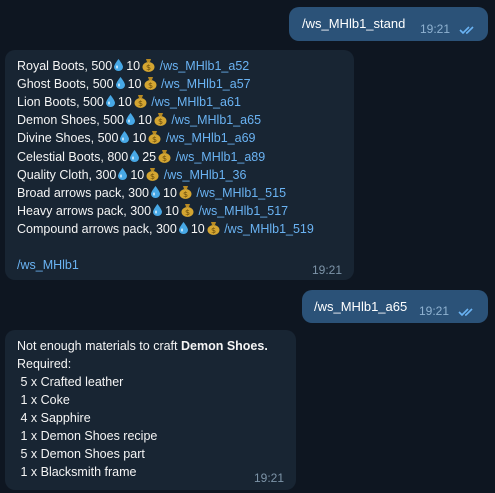 The width and height of the screenshot is (495, 493). Describe the element at coordinates (87, 436) in the screenshot. I see `requirement-item: 1 x Demon Shoes recipe` at that location.